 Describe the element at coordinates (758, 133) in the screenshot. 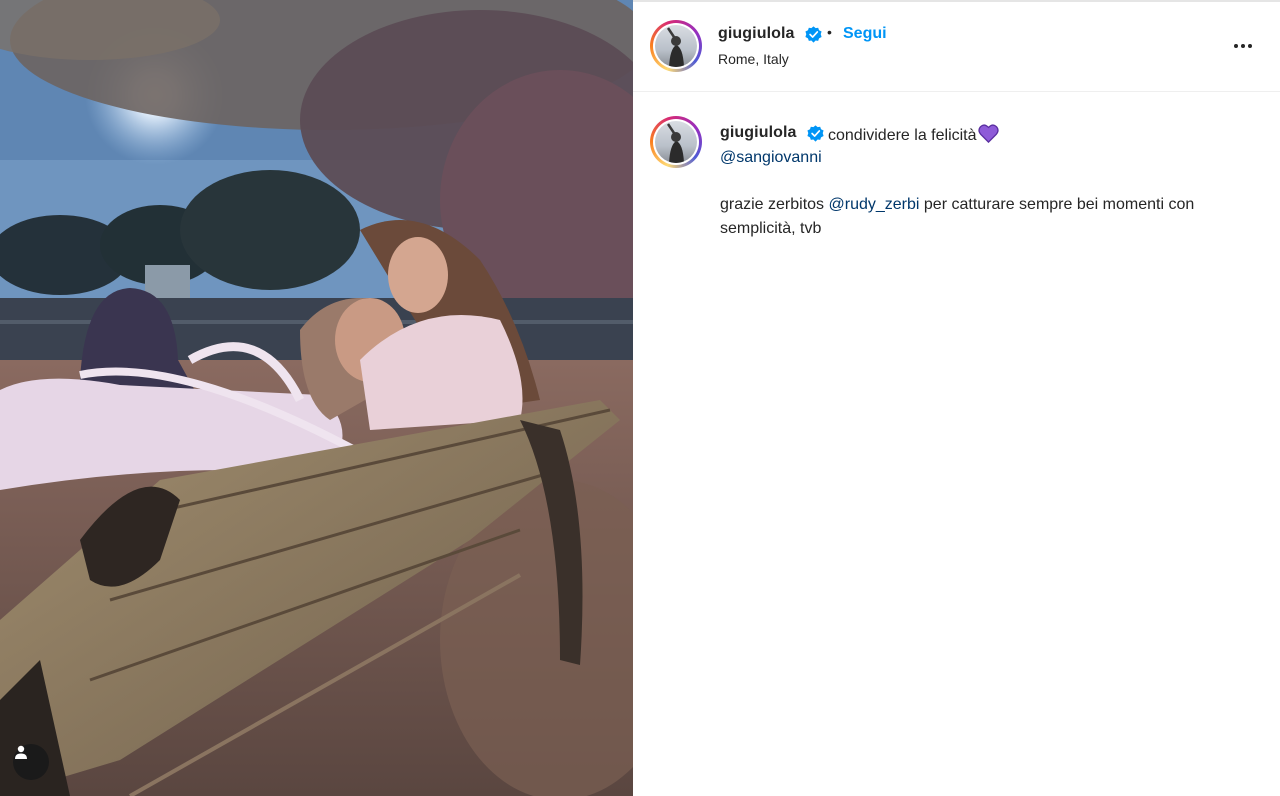

I see `caption-username: giugiulola` at that location.